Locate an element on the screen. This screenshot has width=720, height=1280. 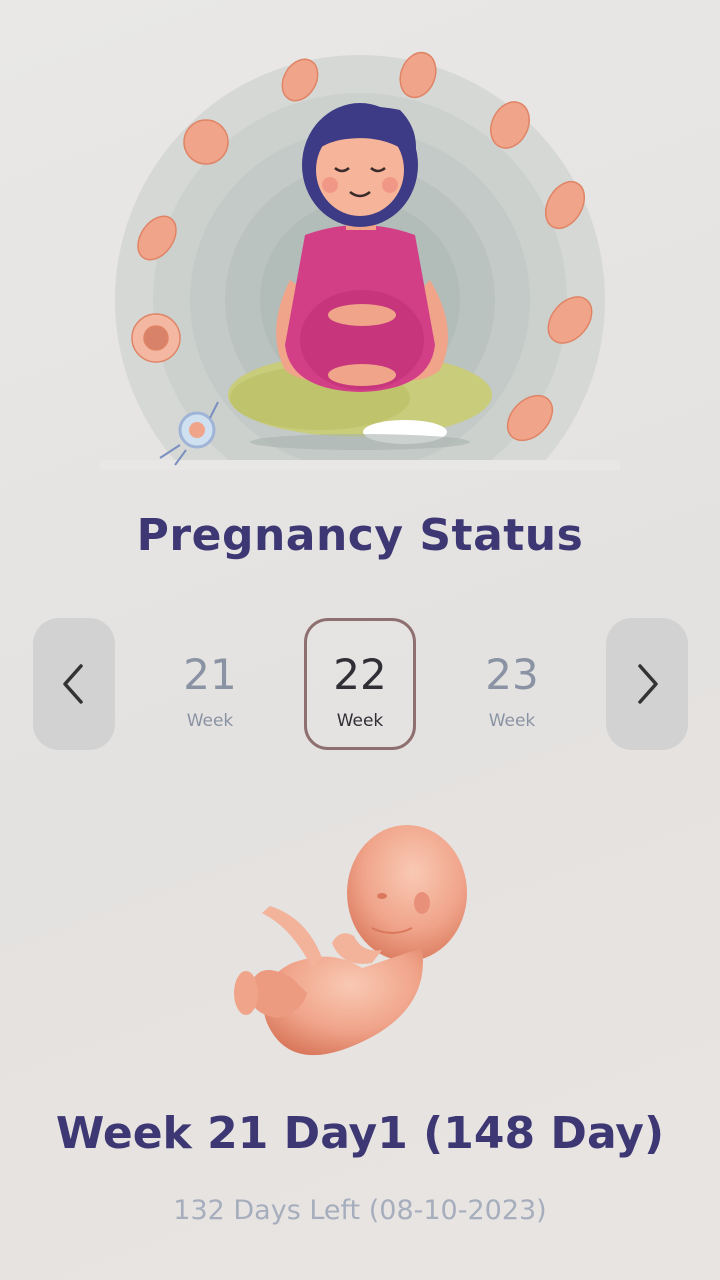
previous-week-button is located at coordinates (74, 684).